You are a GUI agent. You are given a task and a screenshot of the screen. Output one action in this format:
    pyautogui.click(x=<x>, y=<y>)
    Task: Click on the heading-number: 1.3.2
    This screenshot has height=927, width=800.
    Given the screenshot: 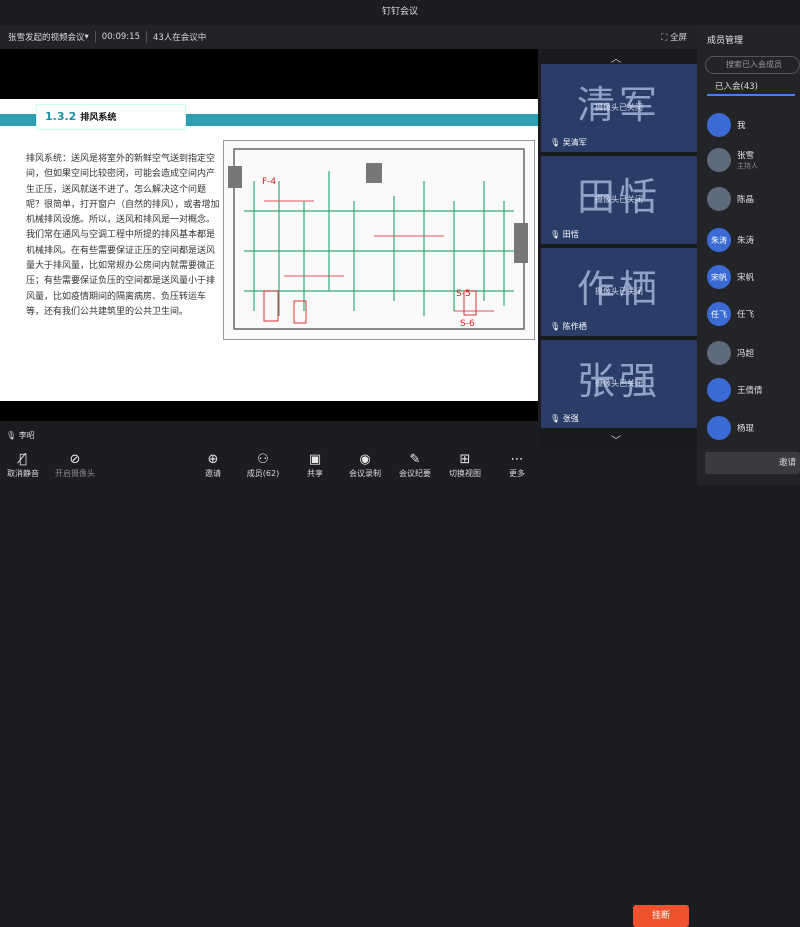 What is the action you would take?
    pyautogui.click(x=61, y=116)
    